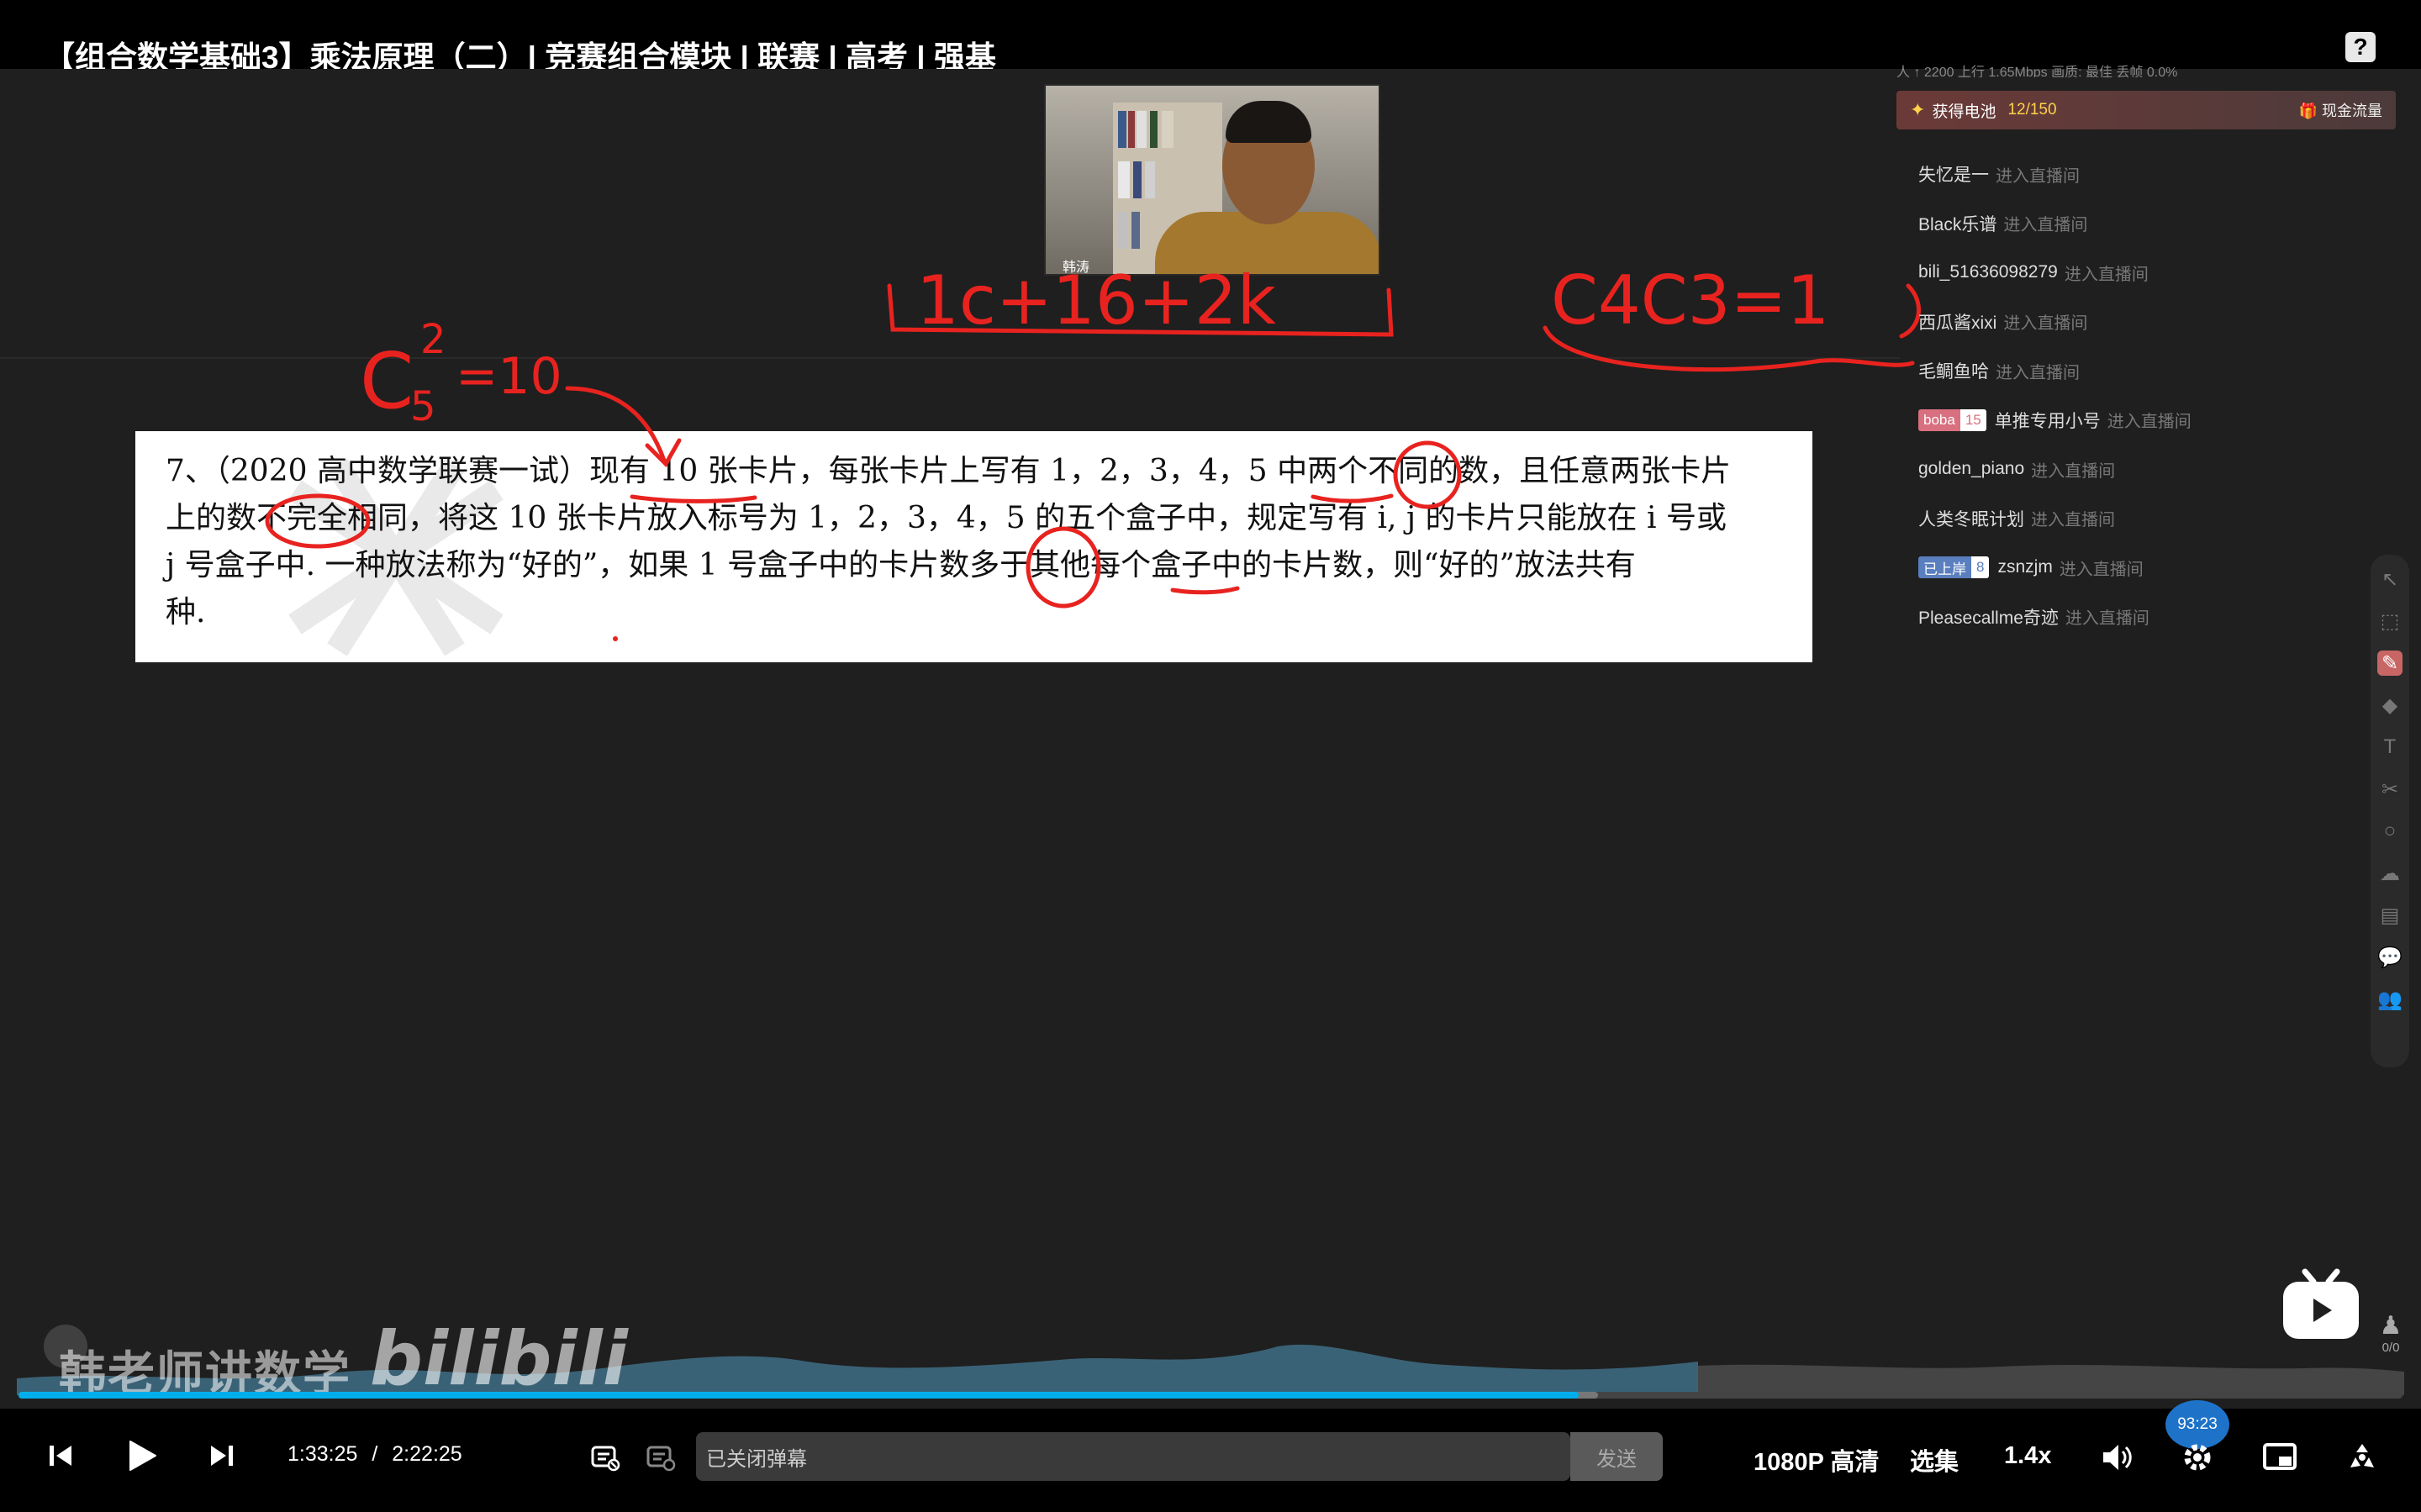 The width and height of the screenshot is (2421, 1512). What do you see at coordinates (2390, 748) in the screenshot?
I see `text-icon: T` at bounding box center [2390, 748].